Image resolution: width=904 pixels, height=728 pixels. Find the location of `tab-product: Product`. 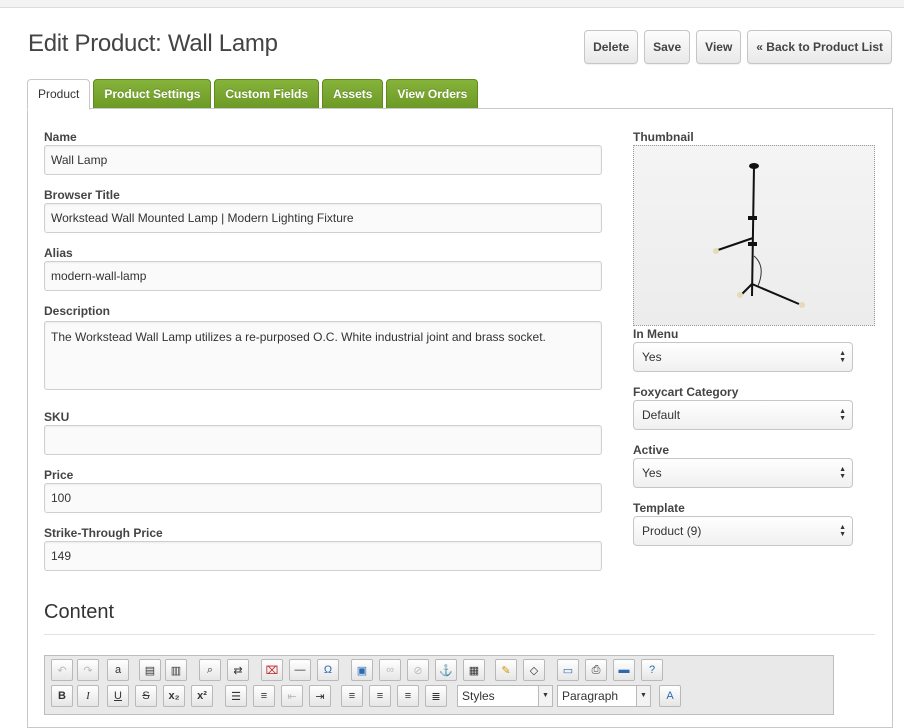

tab-product: Product is located at coordinates (59, 94).